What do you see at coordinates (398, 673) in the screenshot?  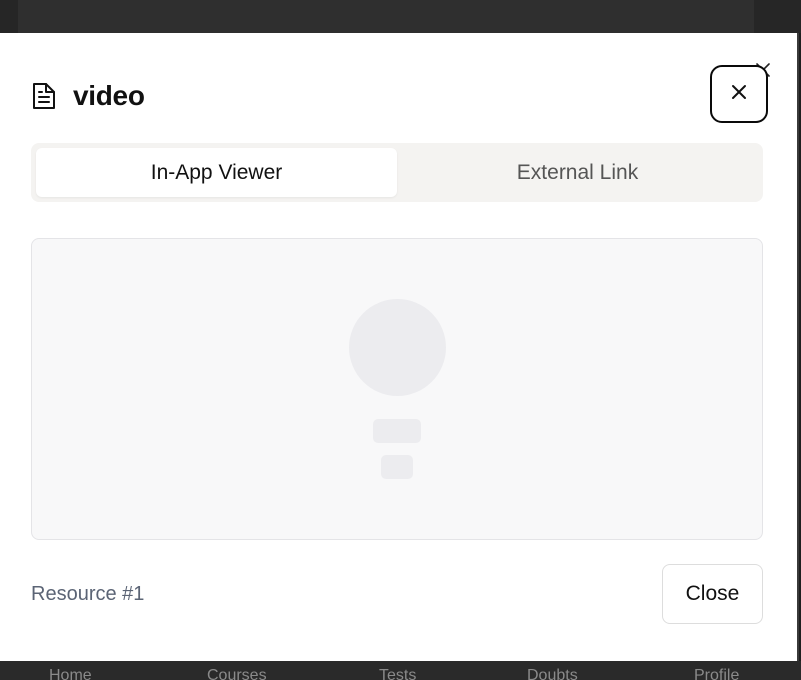 I see `bottom-nav-item-tests: Tests` at bounding box center [398, 673].